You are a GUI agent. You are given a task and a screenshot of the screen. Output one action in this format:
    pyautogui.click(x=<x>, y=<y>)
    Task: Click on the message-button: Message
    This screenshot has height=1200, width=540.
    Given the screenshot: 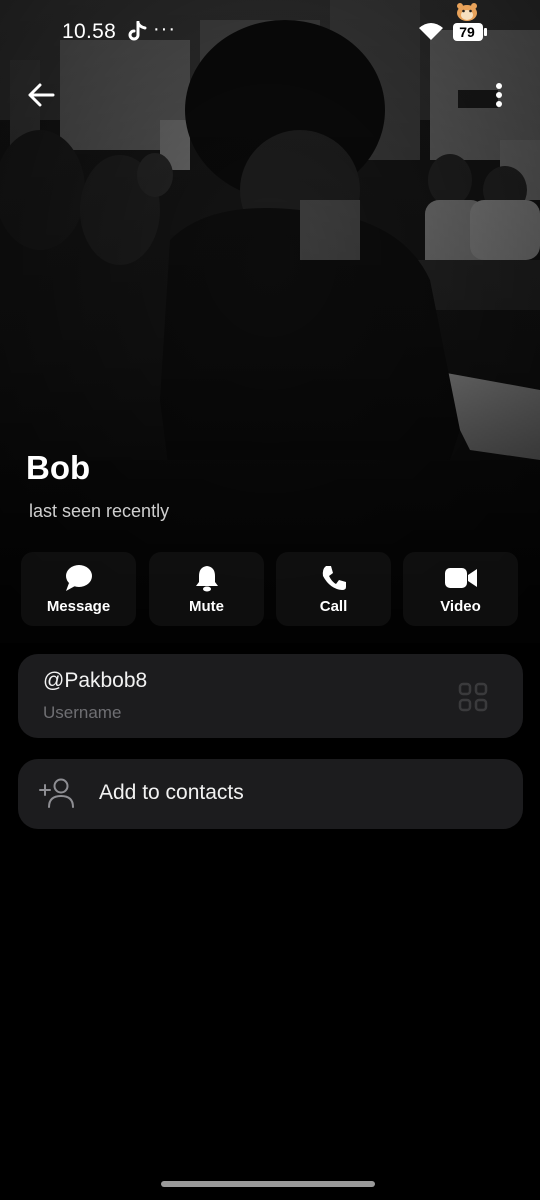 What is the action you would take?
    pyautogui.click(x=78, y=589)
    